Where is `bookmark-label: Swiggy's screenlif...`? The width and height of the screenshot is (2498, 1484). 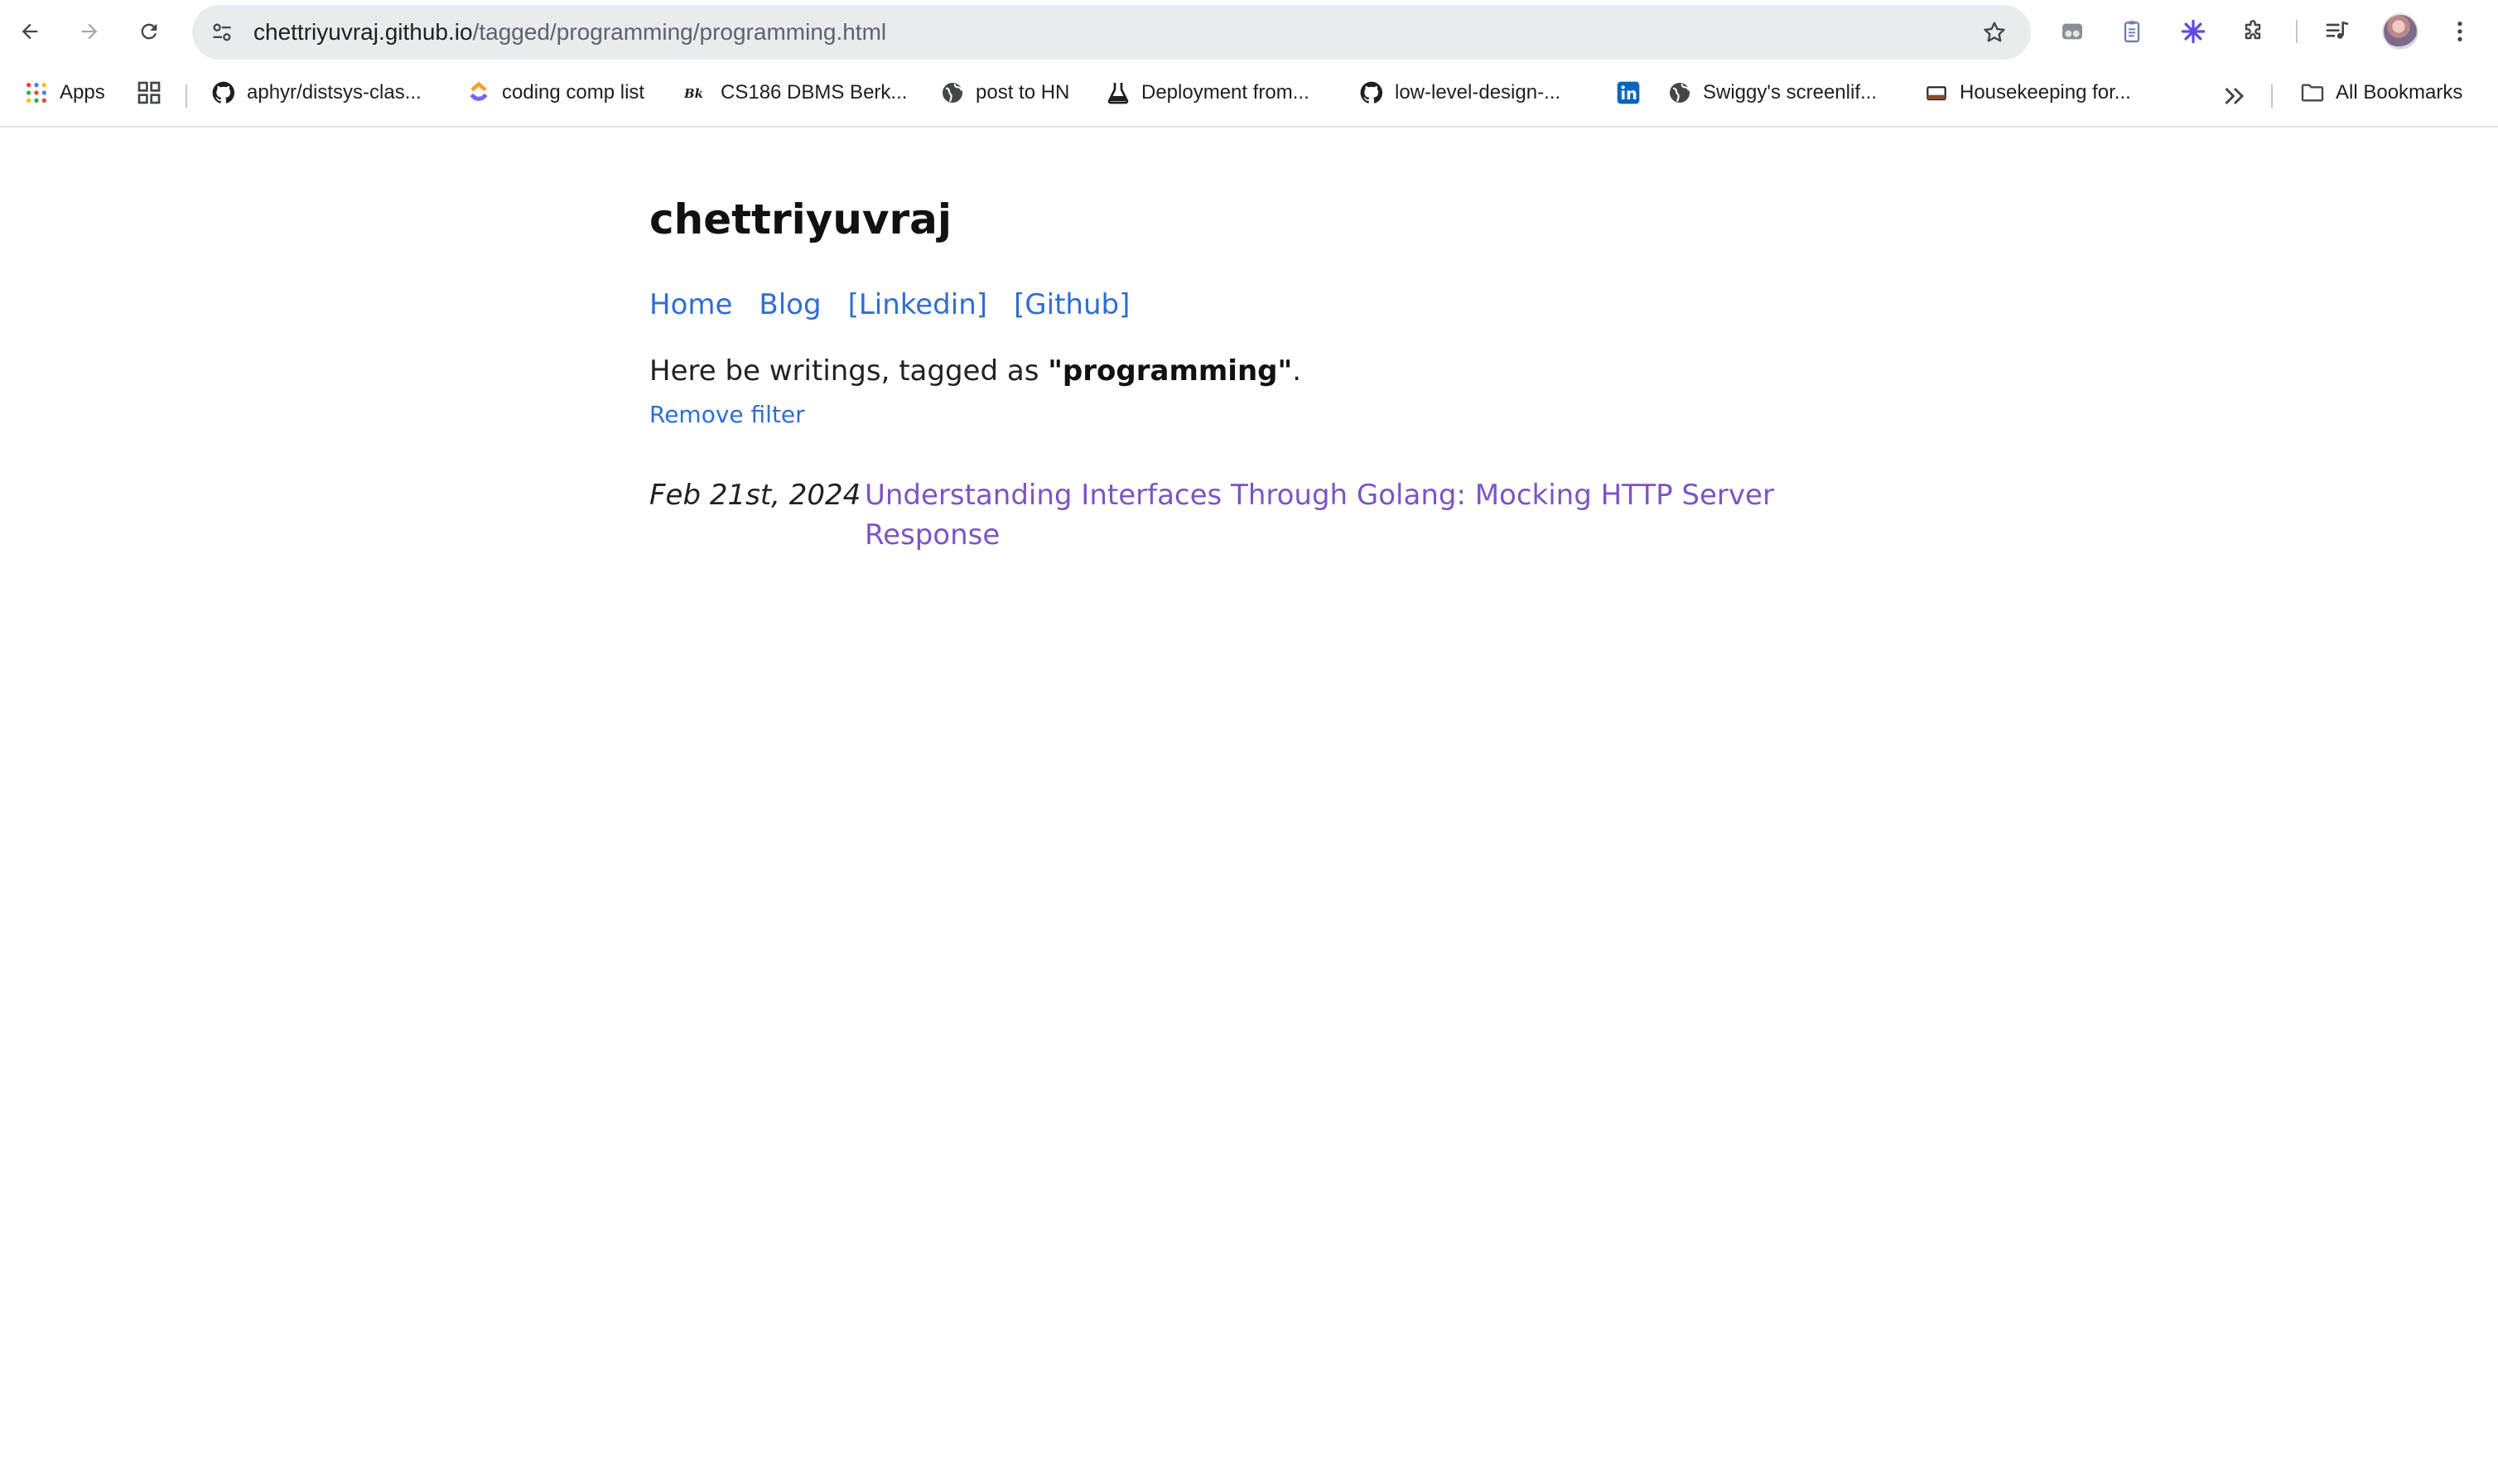 bookmark-label: Swiggy's screenlif... is located at coordinates (1790, 92).